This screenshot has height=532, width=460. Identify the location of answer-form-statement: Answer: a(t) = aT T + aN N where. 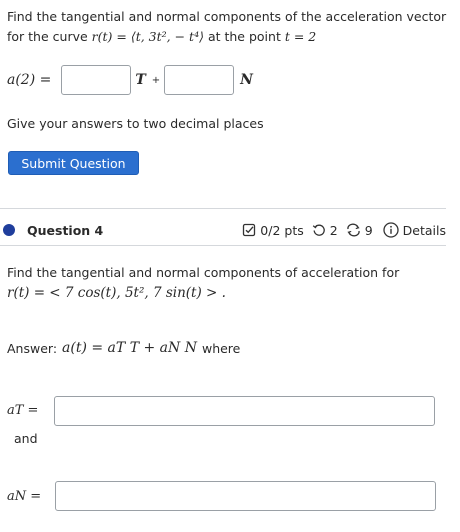
(123, 348).